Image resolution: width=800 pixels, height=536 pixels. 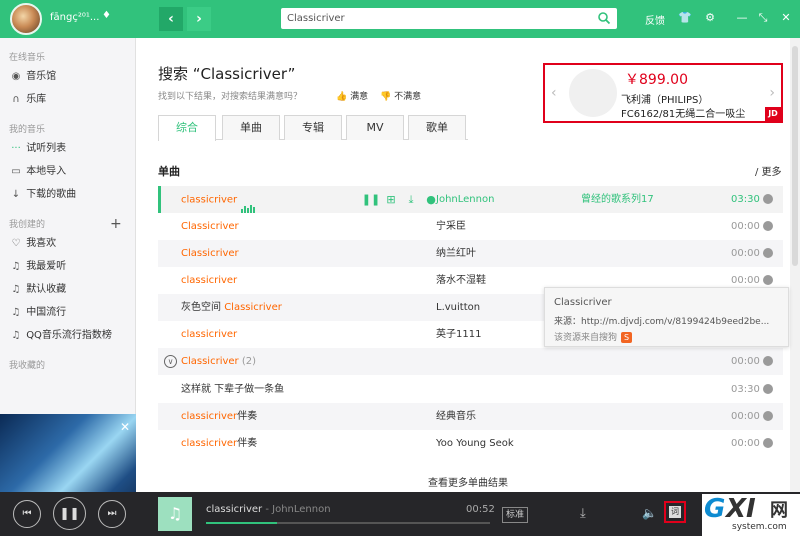 I want to click on song-title: 这样就 下辈子做一条鱼, so click(x=232, y=389).